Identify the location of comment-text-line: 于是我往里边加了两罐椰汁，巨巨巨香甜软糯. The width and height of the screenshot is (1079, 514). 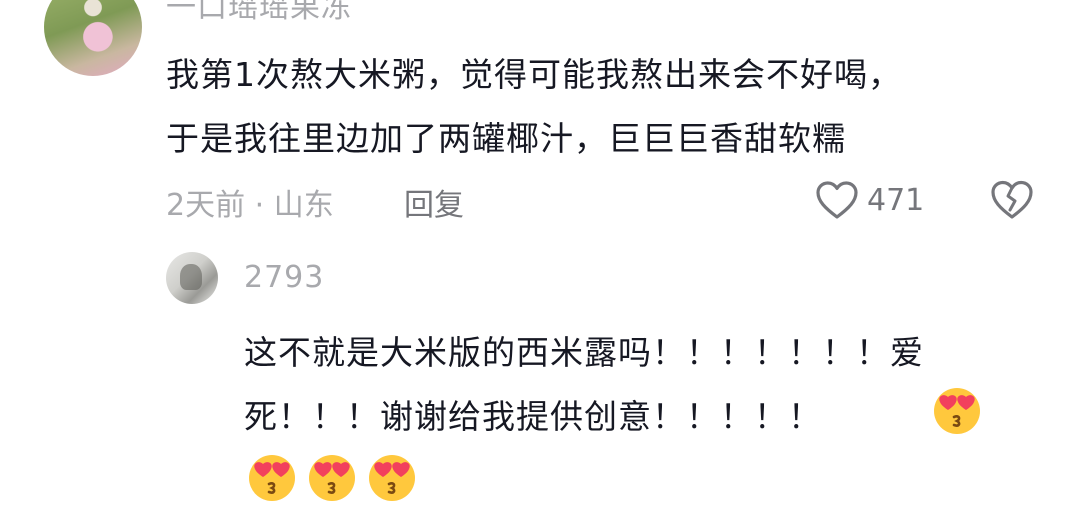
(506, 138).